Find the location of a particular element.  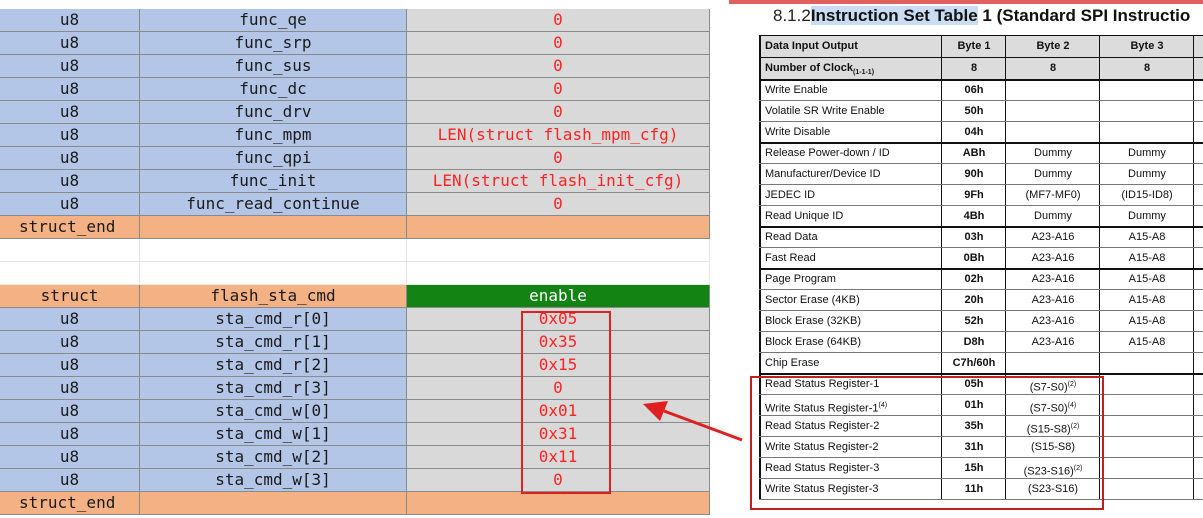

arrow-line is located at coordinates (703, 425).